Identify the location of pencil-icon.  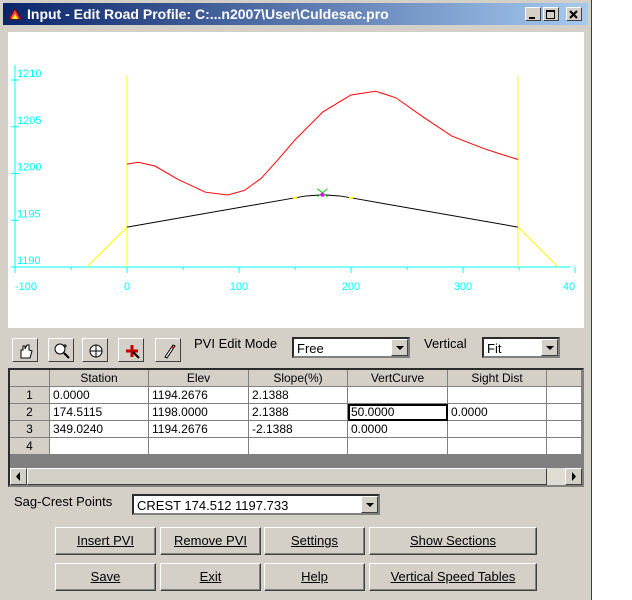
(170, 351).